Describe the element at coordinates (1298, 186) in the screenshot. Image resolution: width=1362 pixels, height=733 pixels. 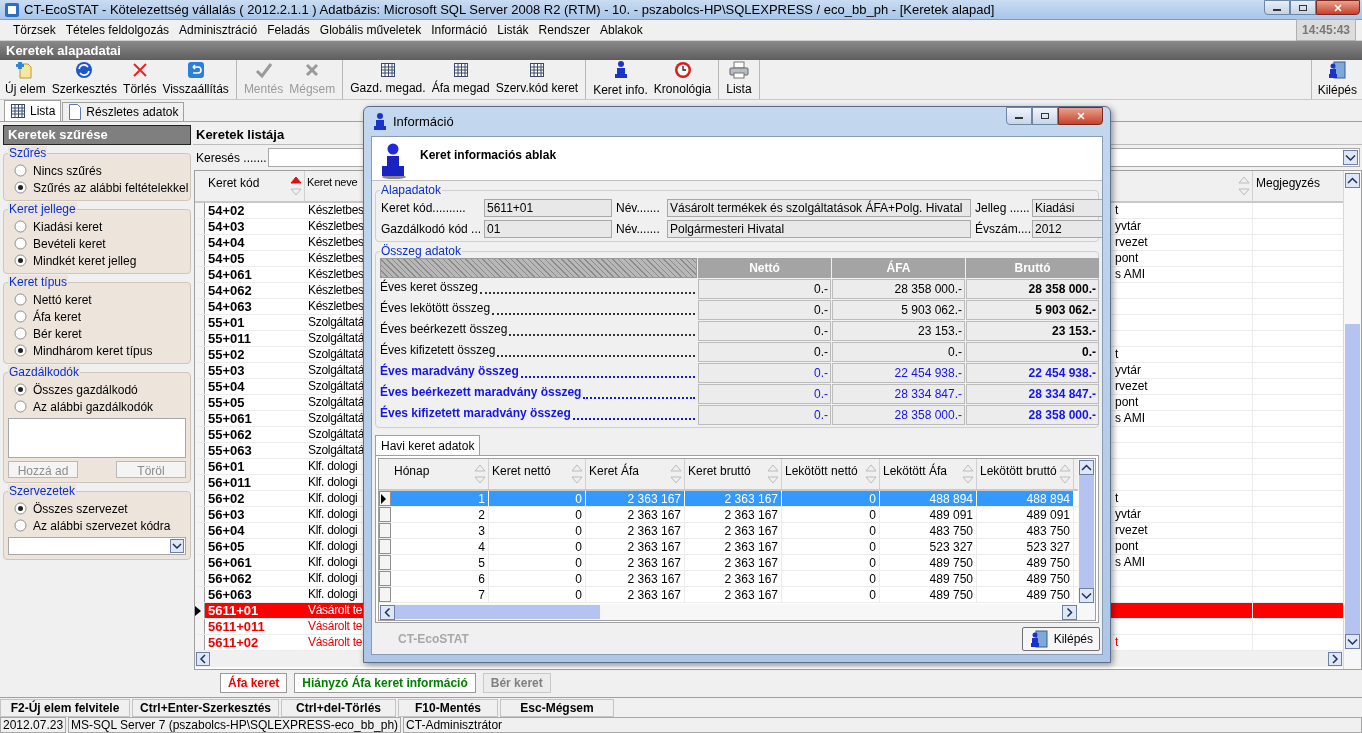
I see `column-header: Megjegyzés` at that location.